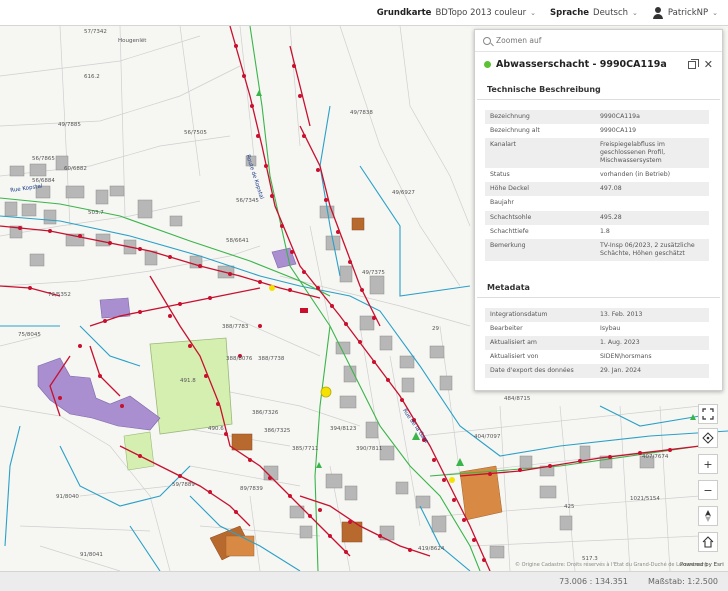 This screenshot has width=728, height=591. Describe the element at coordinates (540, 356) in the screenshot. I see `row-label: Aktualisiert von` at that location.